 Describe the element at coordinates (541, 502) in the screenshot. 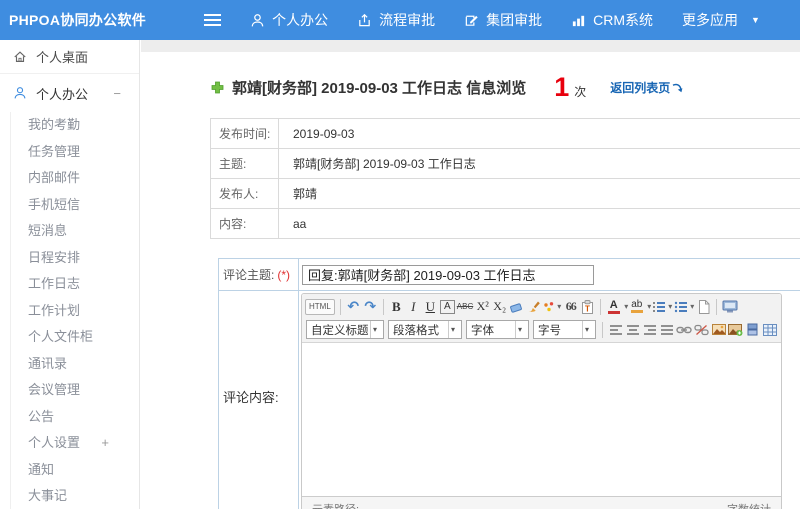

I see `editor-status-bar: 元素路径: 字数统计` at that location.